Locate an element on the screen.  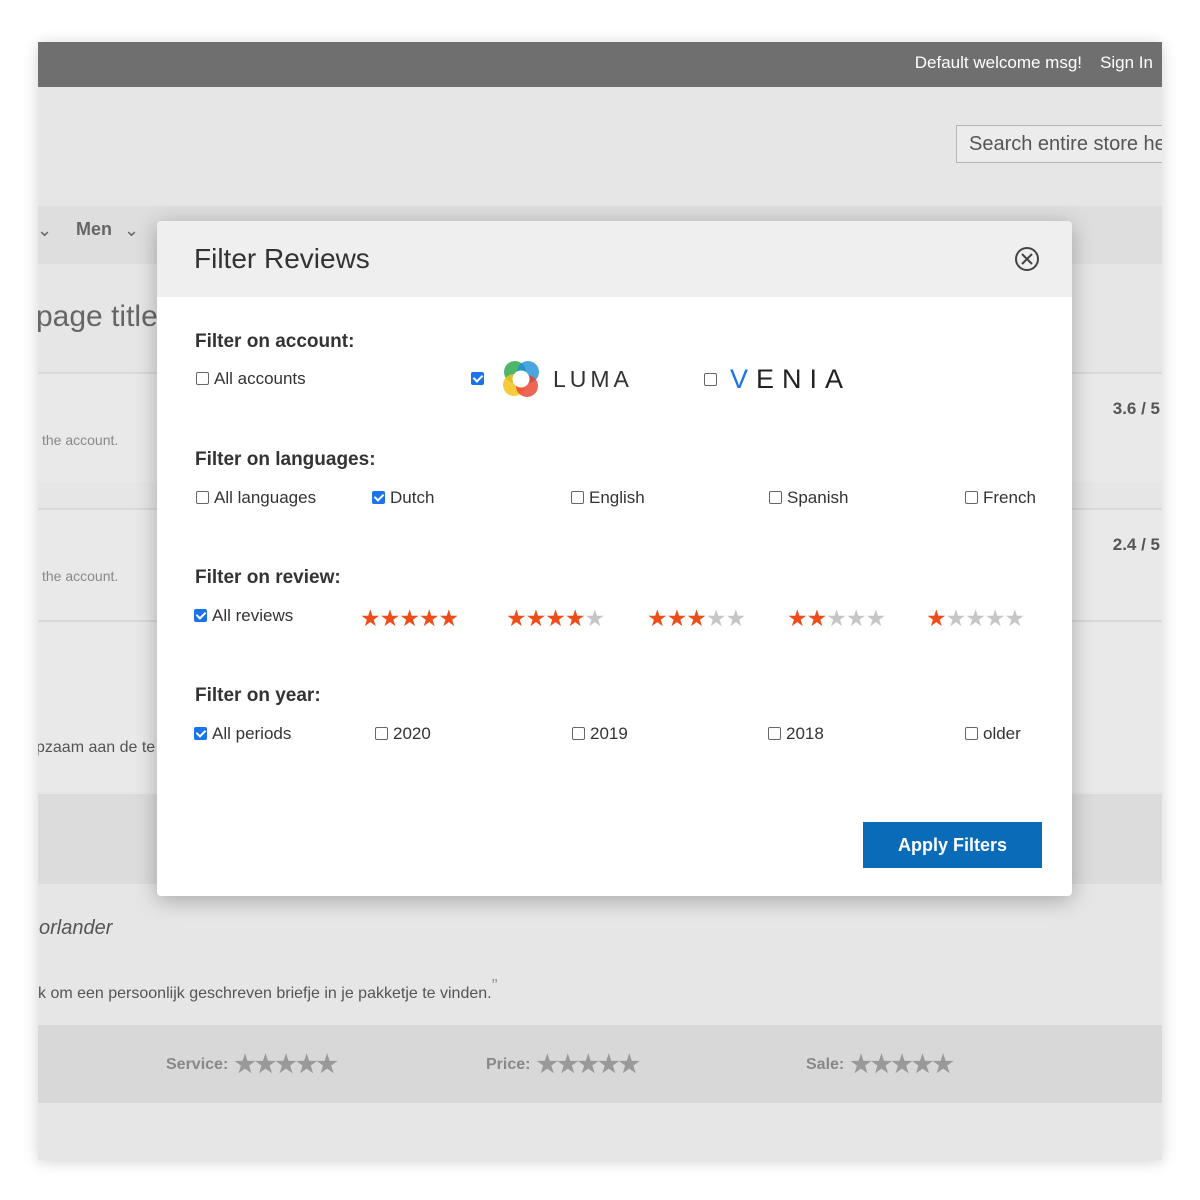
option-label: 2019 is located at coordinates (609, 733).